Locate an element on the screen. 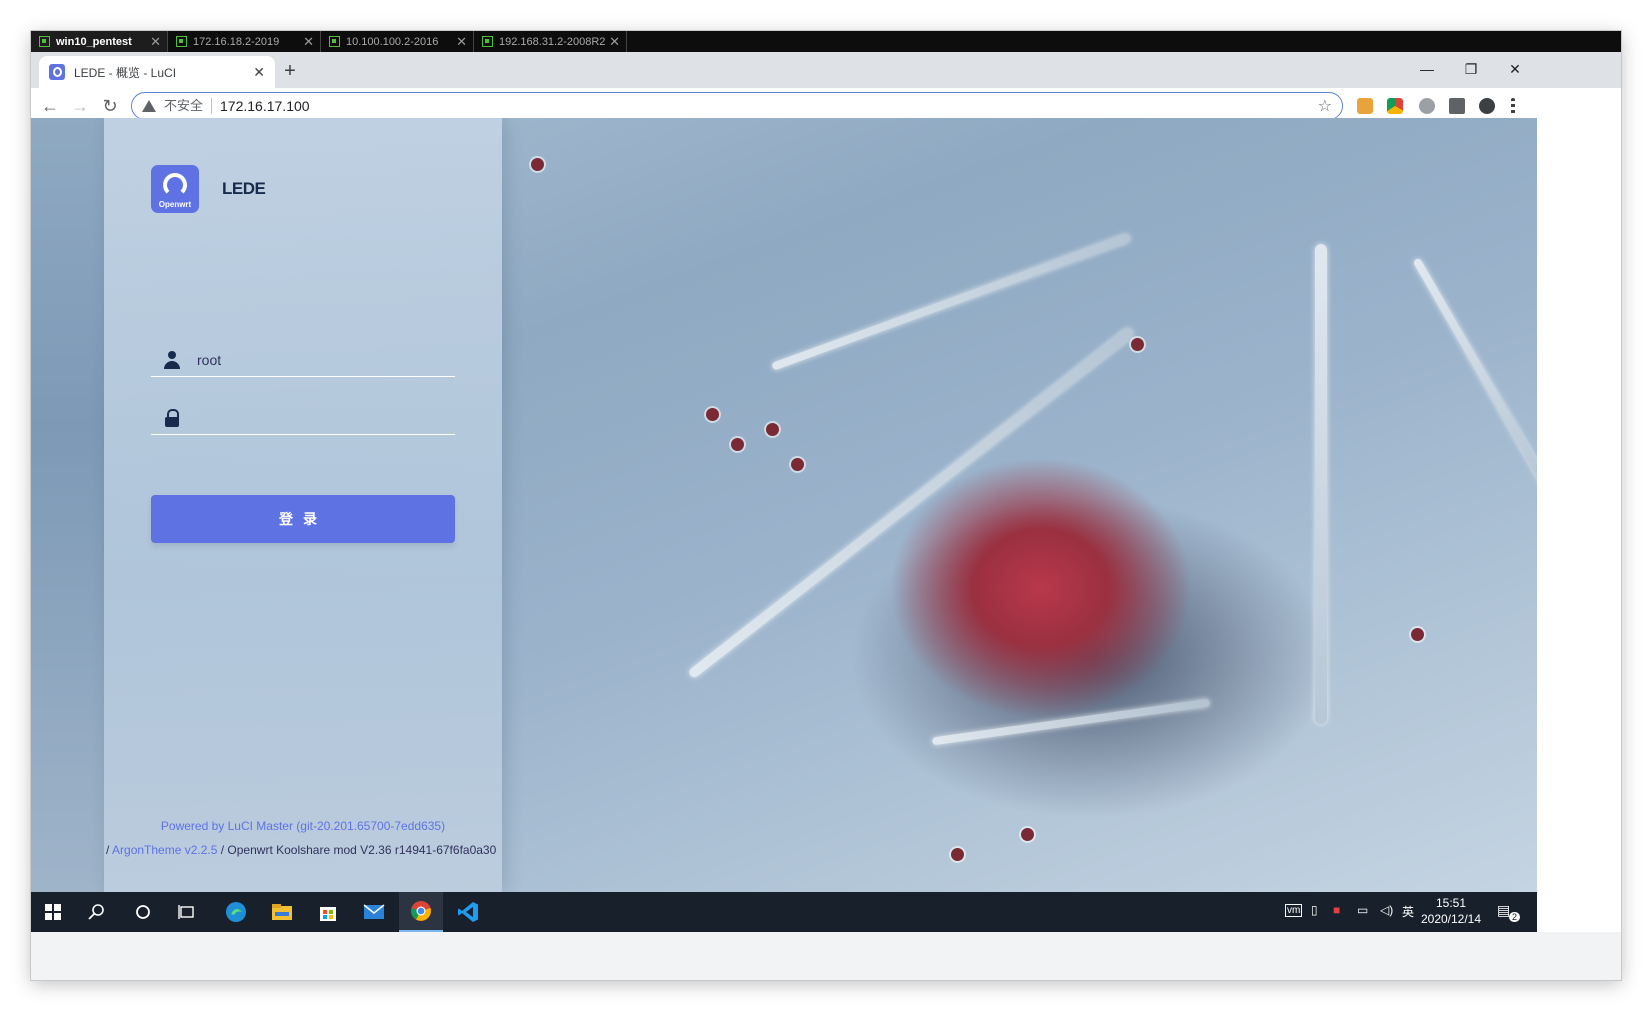 The height and width of the screenshot is (1011, 1652). background-left-strip is located at coordinates (67, 505).